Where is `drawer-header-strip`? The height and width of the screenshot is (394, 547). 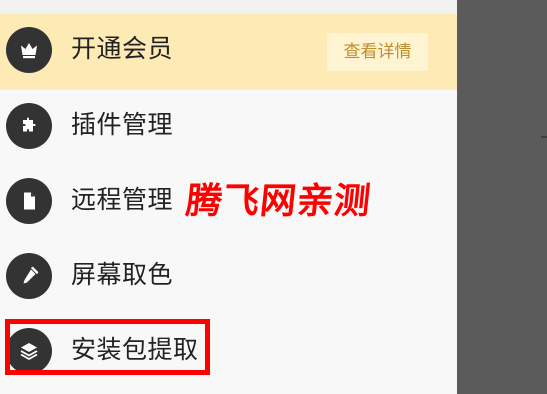
drawer-header-strip is located at coordinates (228, 7).